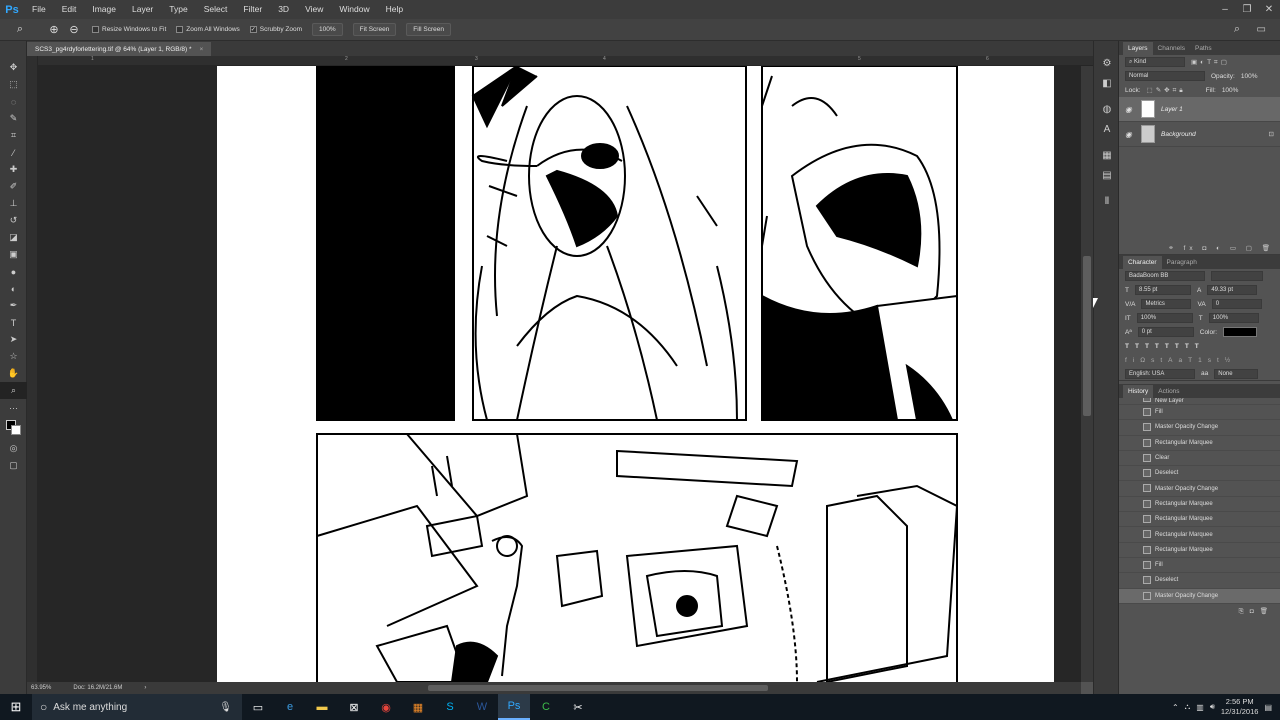 The image size is (1280, 720). Describe the element at coordinates (225, 707) in the screenshot. I see `microphone-icon: 🎙︎` at that location.